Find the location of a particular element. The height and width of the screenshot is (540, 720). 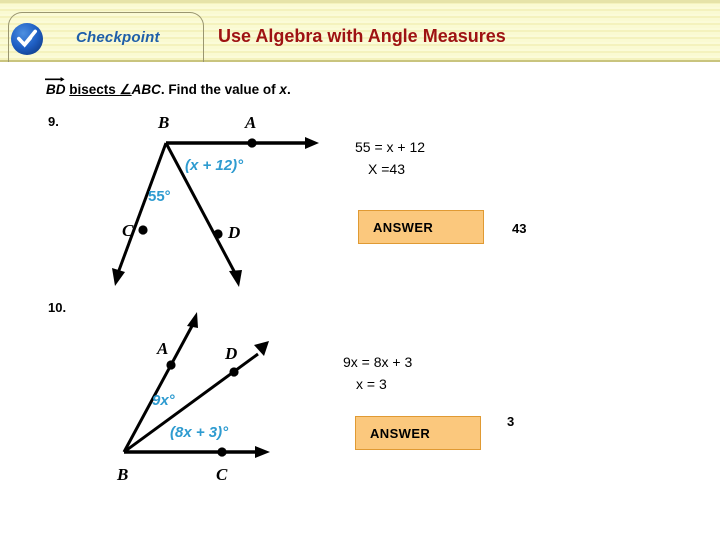

angle-label-8x-plus-3: (8x + 3)° is located at coordinates (199, 432).